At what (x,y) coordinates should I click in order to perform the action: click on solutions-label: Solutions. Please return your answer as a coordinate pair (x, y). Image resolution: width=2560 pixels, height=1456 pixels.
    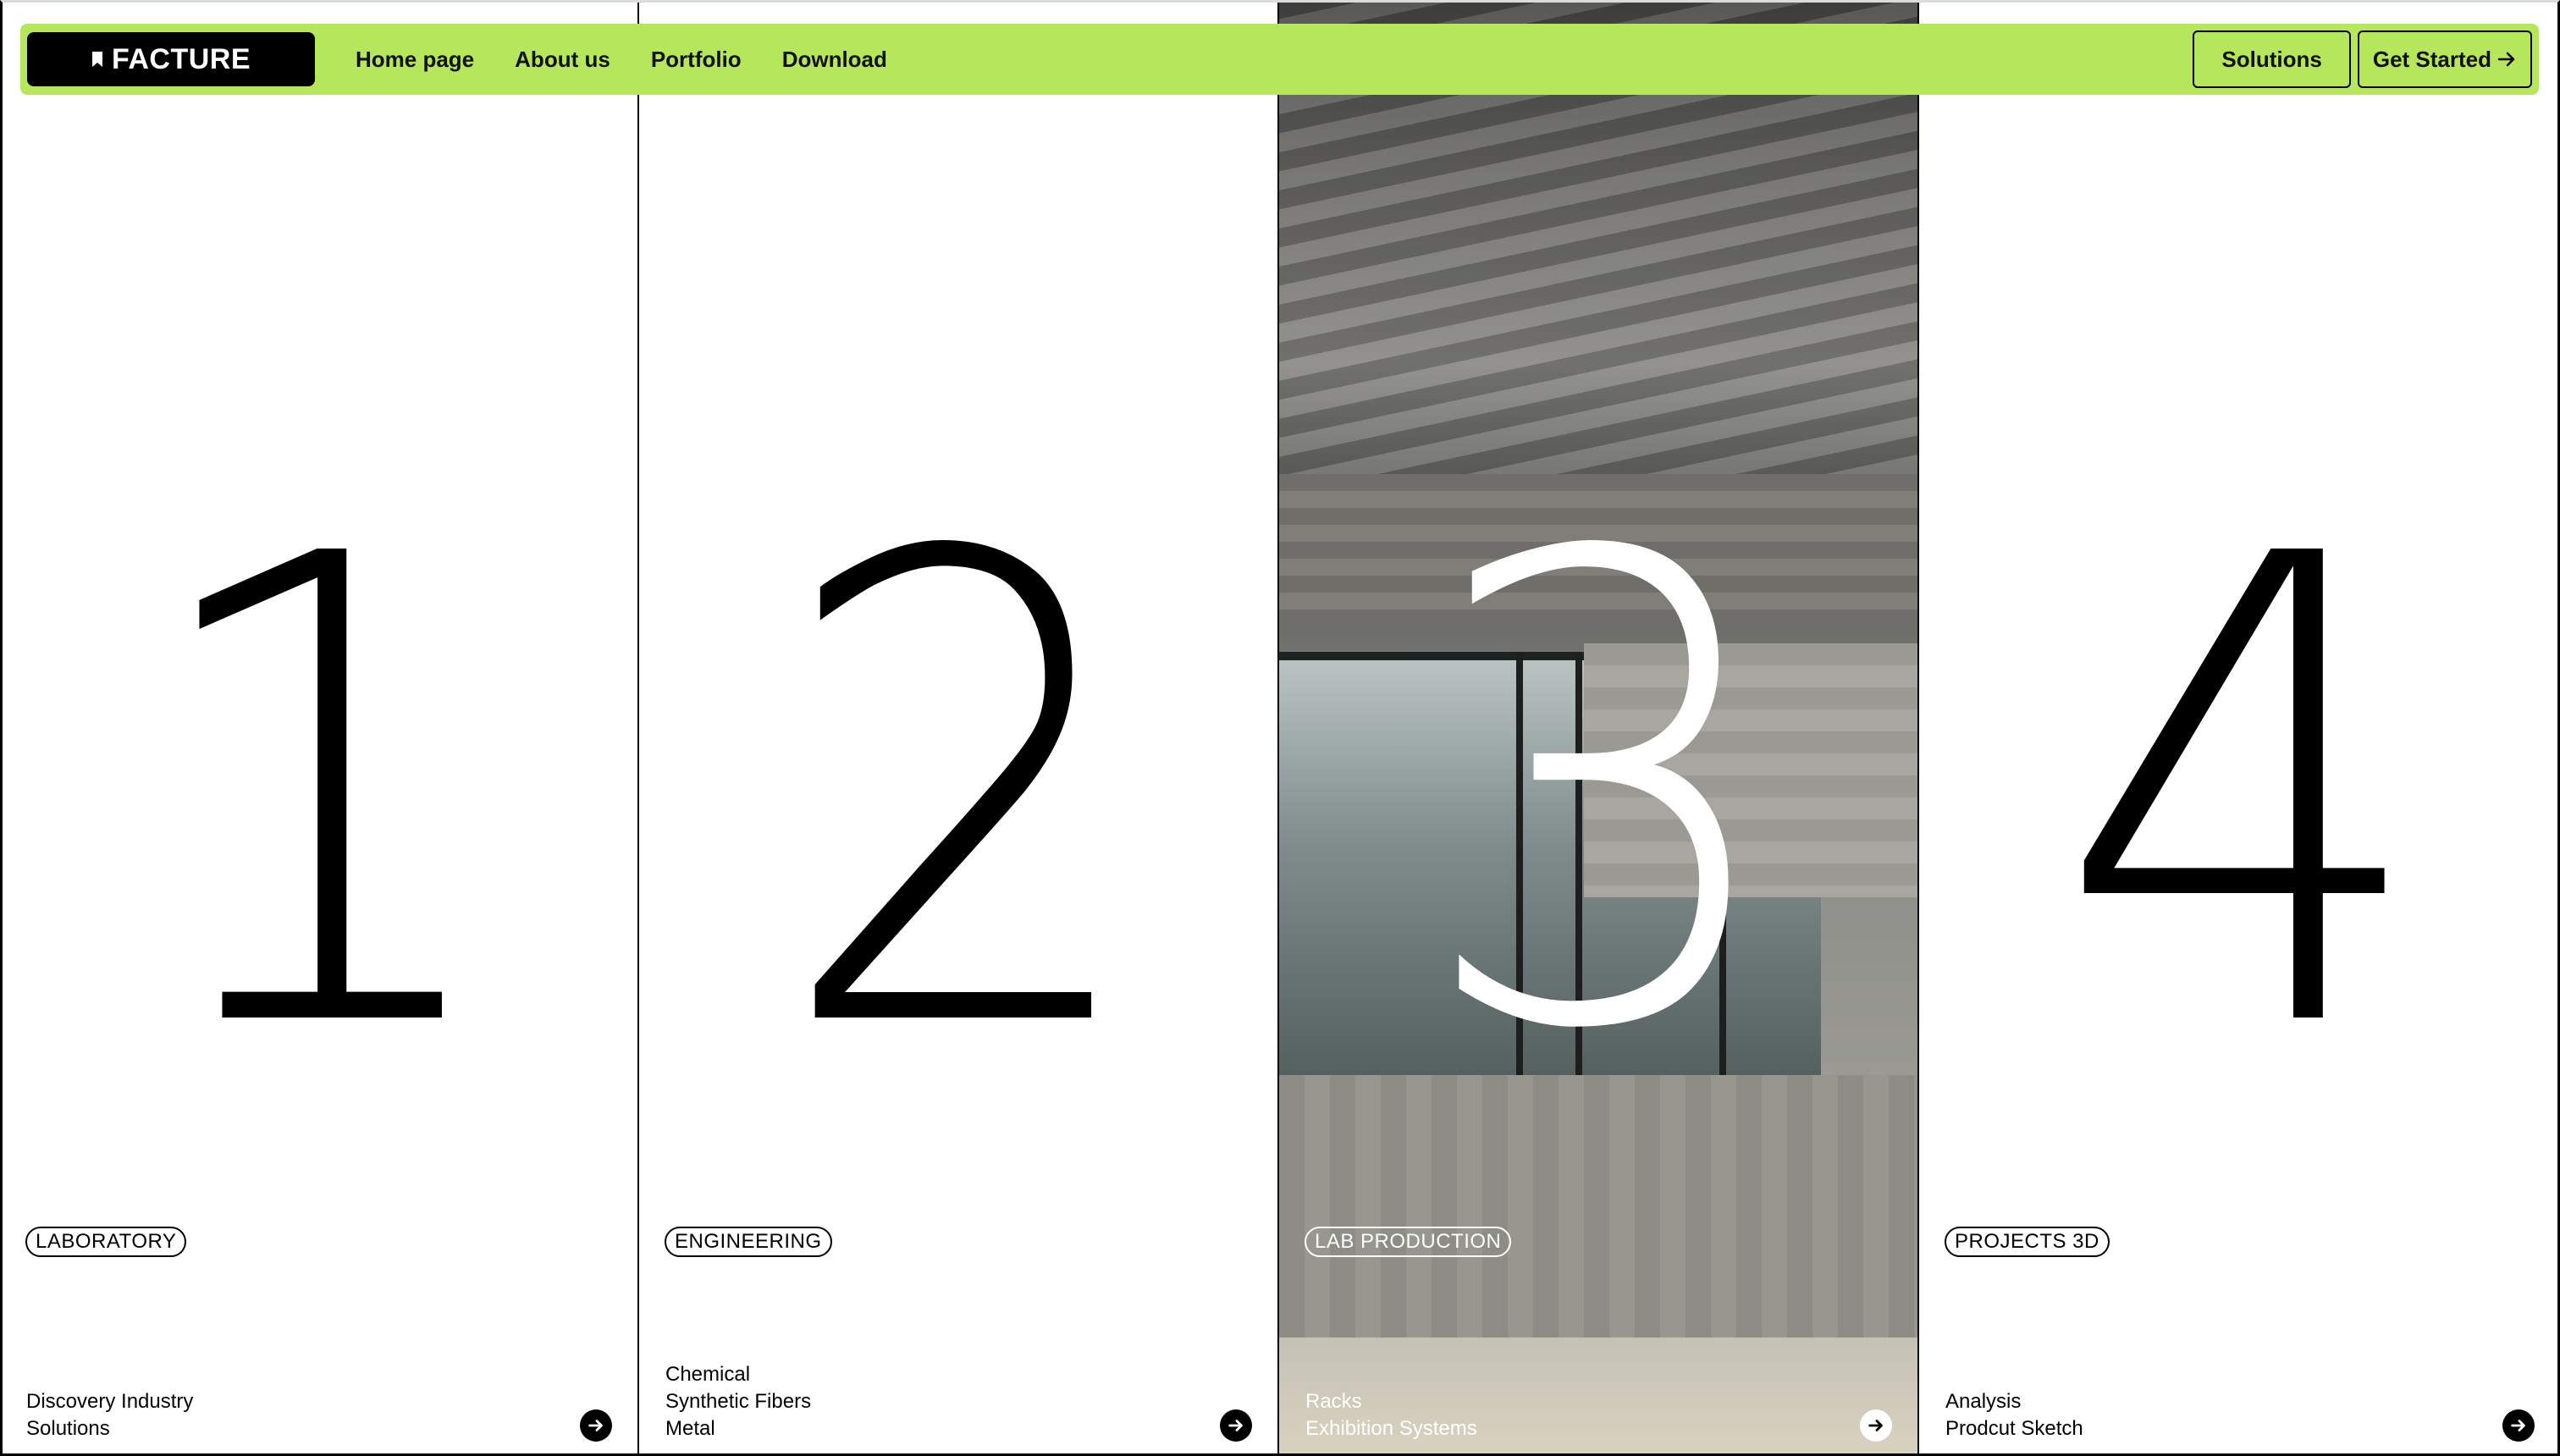
    Looking at the image, I should click on (2271, 59).